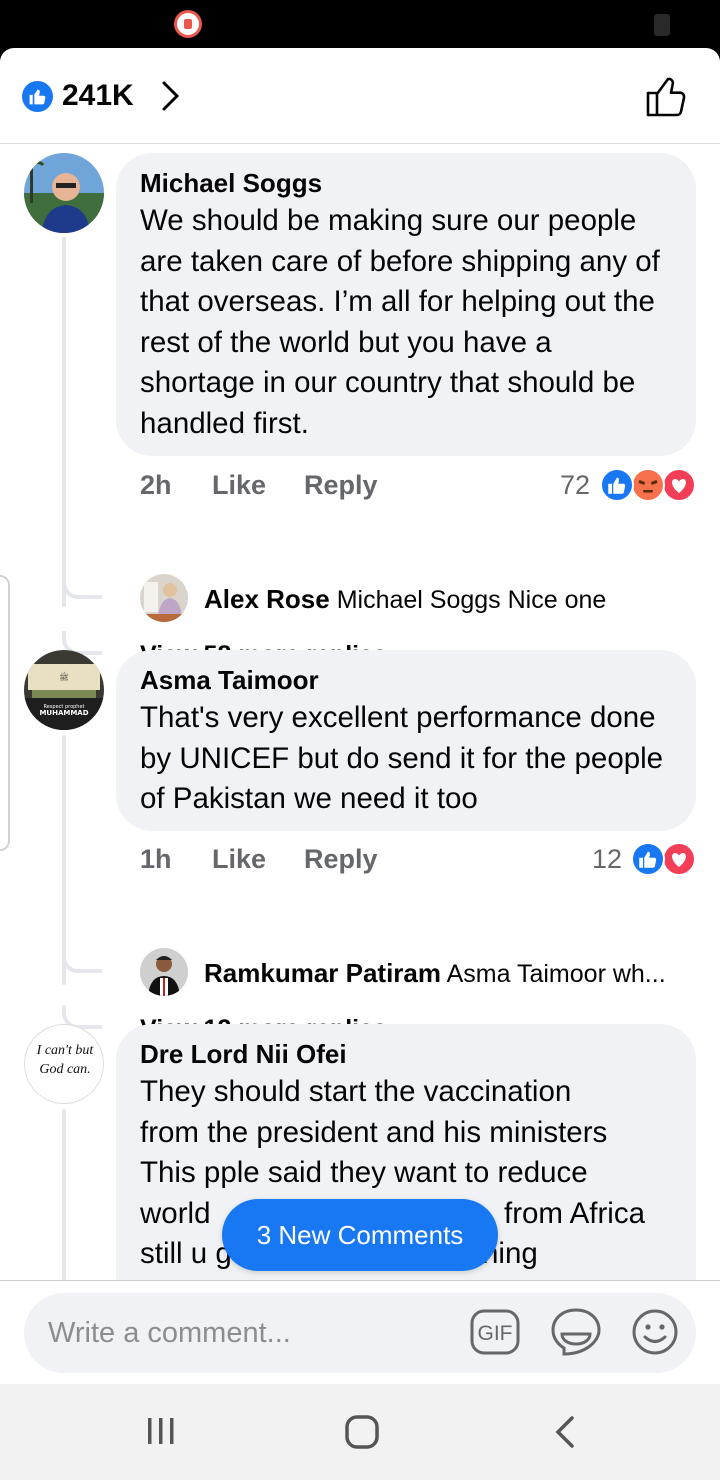  I want to click on comment-input: Write a comment... GIF, so click(360, 1333).